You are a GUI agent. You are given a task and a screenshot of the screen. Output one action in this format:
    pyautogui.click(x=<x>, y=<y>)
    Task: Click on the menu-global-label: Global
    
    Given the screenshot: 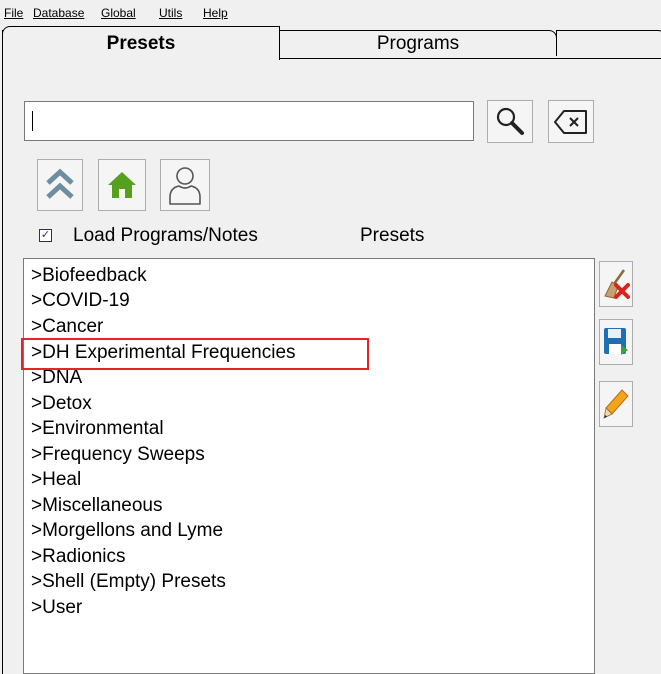 What is the action you would take?
    pyautogui.click(x=118, y=13)
    